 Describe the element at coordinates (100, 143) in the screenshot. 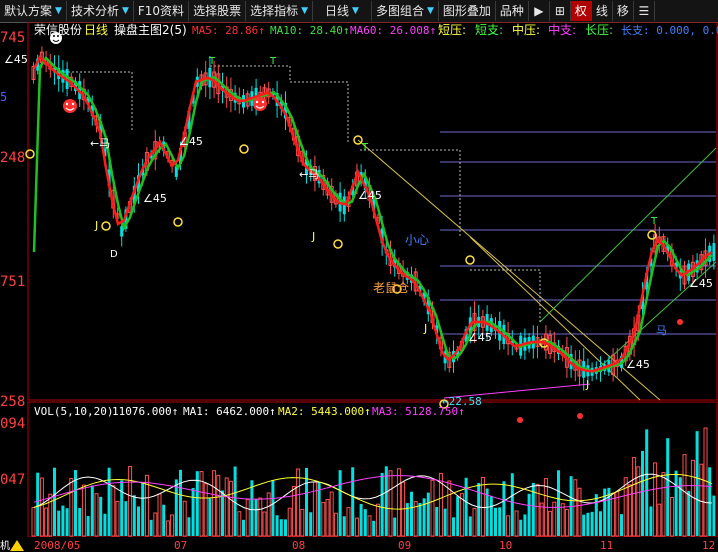

I see `annotation-horse: ←马` at that location.